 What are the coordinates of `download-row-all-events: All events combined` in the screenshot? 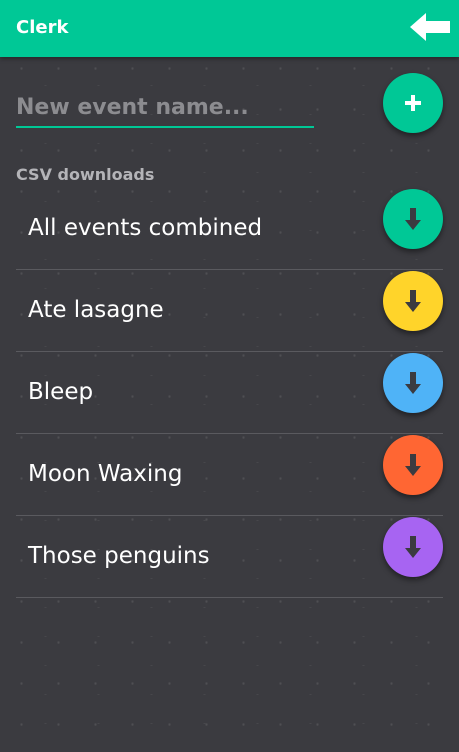 It's located at (229, 229).